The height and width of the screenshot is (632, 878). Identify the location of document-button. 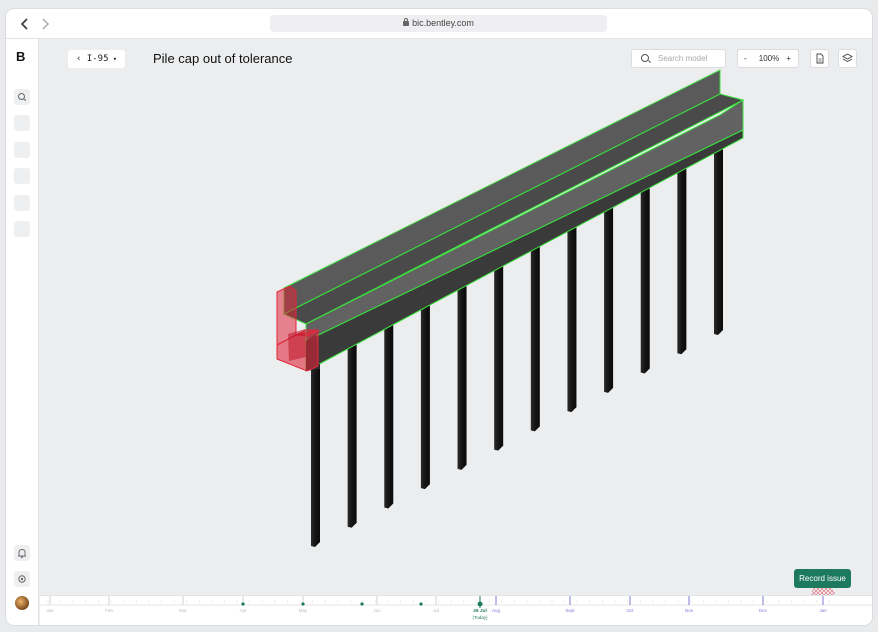
(819, 58).